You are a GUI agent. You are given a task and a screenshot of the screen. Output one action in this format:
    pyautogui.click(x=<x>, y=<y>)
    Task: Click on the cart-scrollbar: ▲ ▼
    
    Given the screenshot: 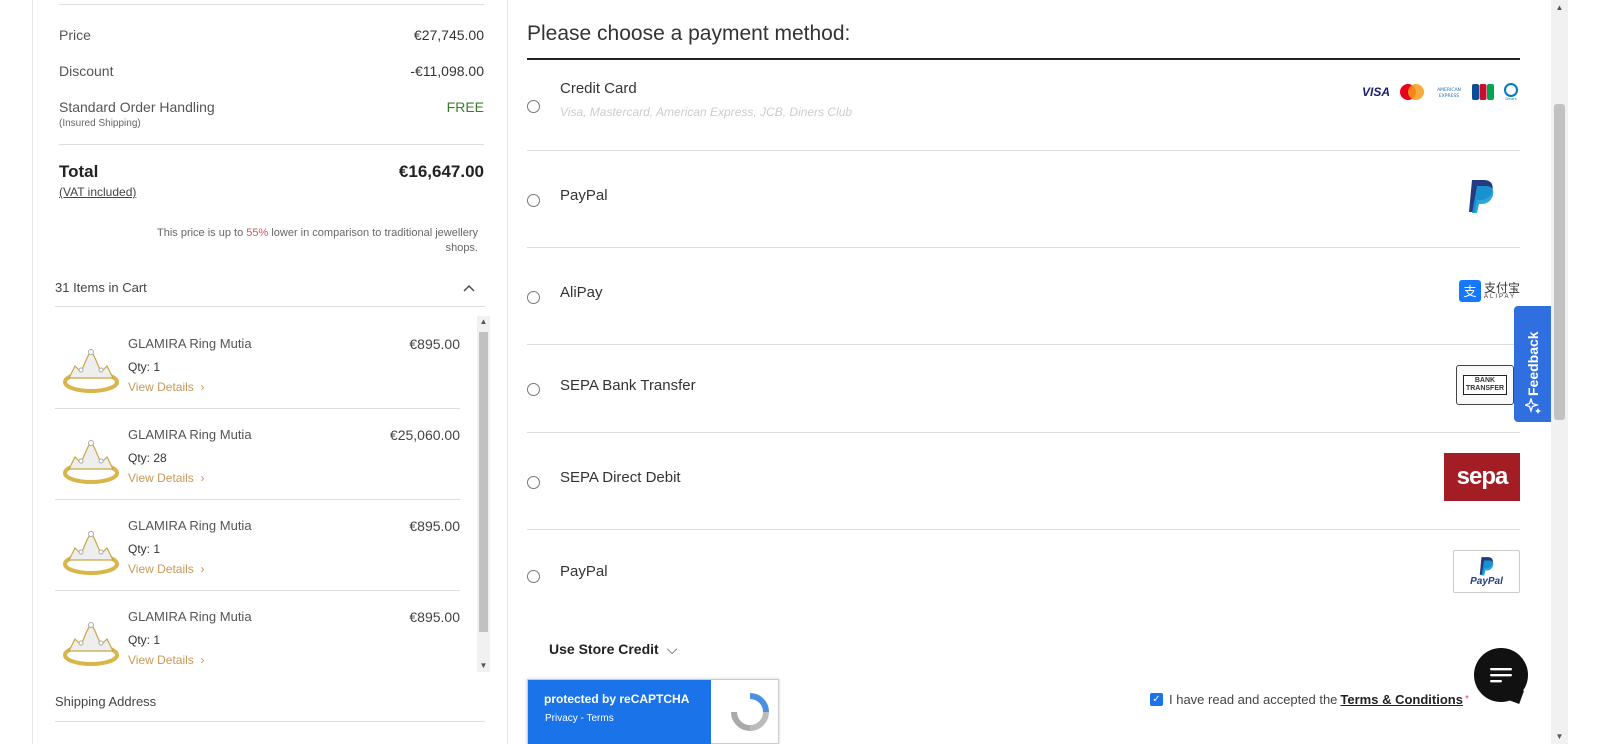 What is the action you would take?
    pyautogui.click(x=483, y=494)
    